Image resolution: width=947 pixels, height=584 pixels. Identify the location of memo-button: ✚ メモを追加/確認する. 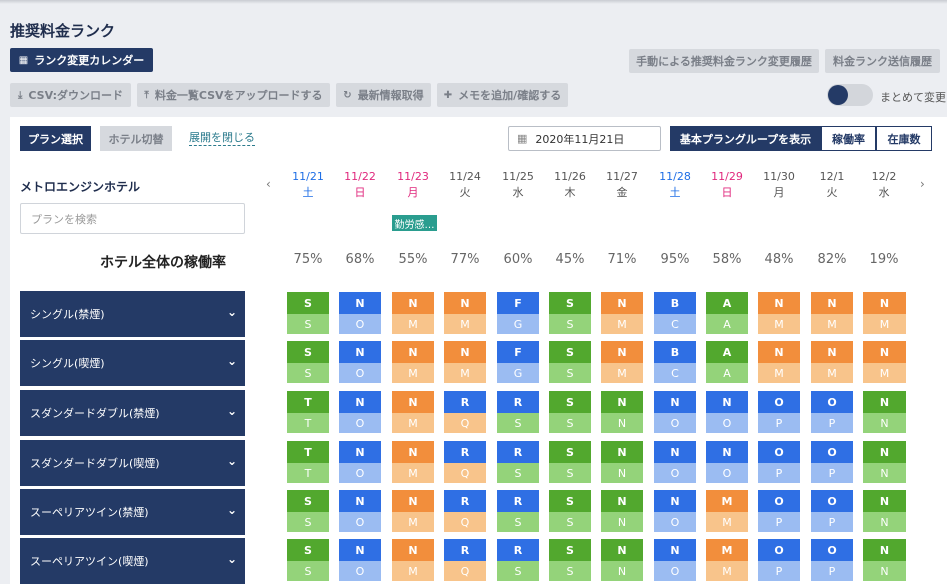
(502, 95).